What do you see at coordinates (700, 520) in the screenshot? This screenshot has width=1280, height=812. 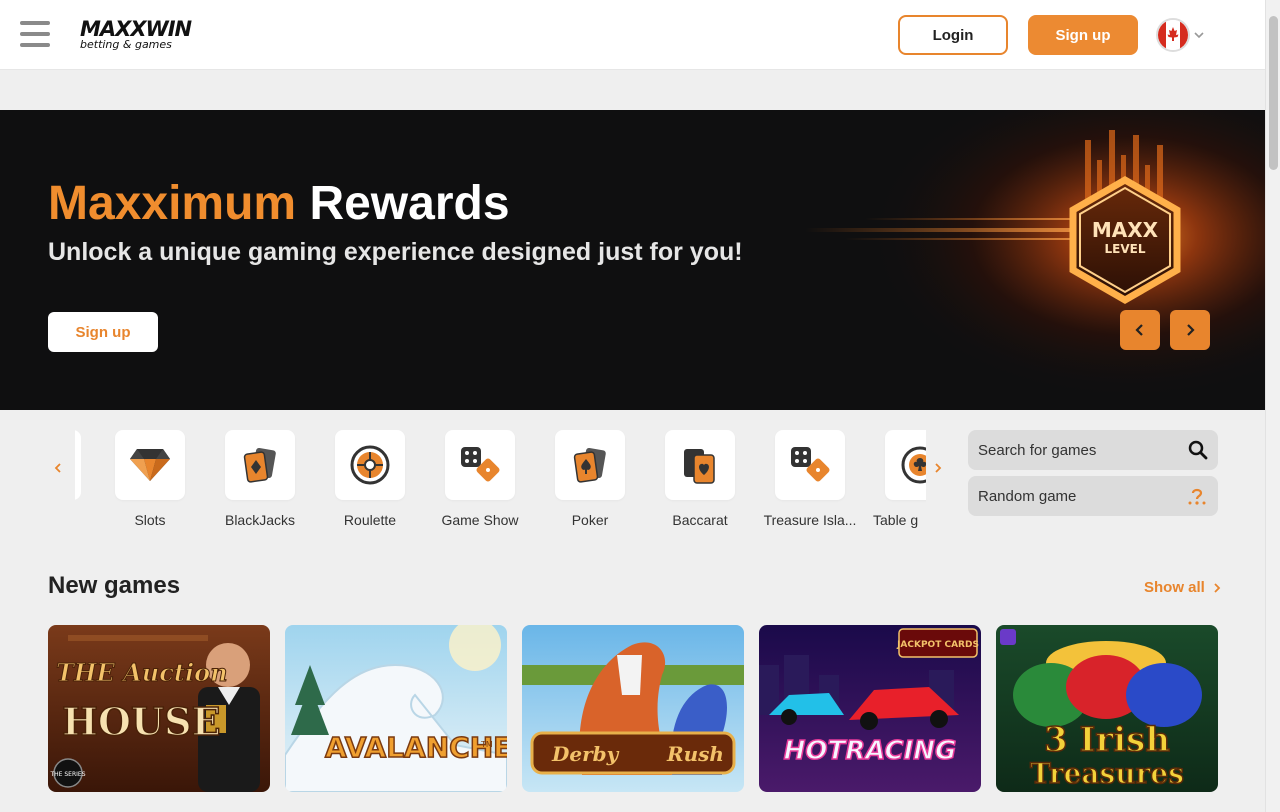 I see `category-label: Baccarat` at bounding box center [700, 520].